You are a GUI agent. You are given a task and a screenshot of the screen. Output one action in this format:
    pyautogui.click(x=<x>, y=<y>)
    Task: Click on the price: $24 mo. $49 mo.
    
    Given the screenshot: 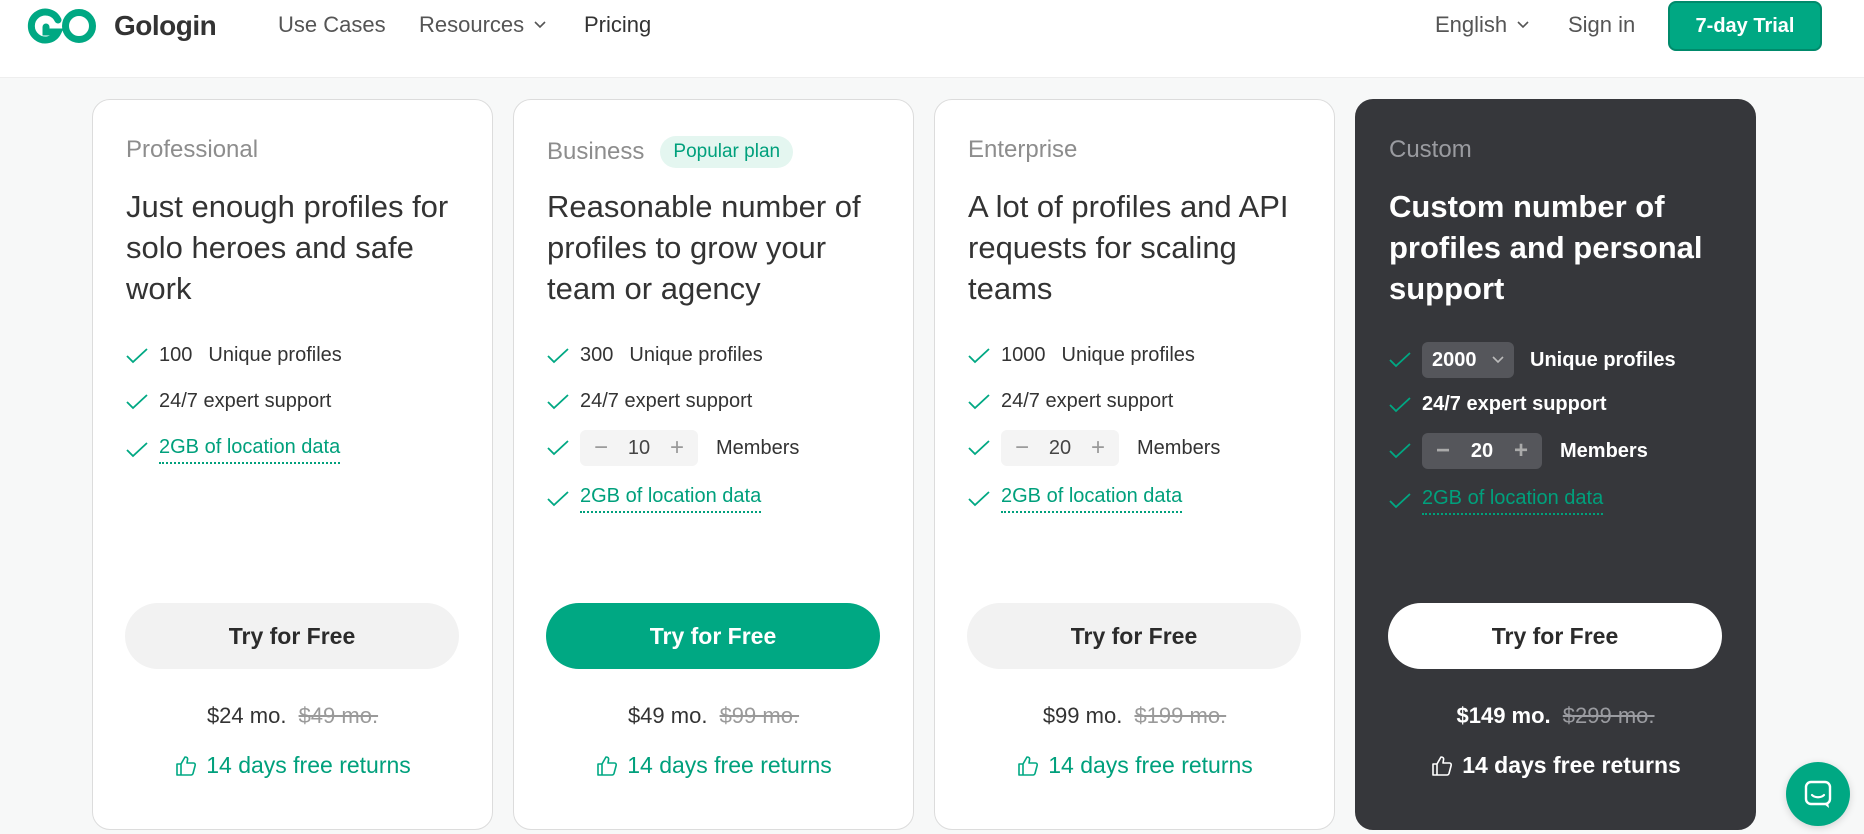 What is the action you would take?
    pyautogui.click(x=292, y=716)
    